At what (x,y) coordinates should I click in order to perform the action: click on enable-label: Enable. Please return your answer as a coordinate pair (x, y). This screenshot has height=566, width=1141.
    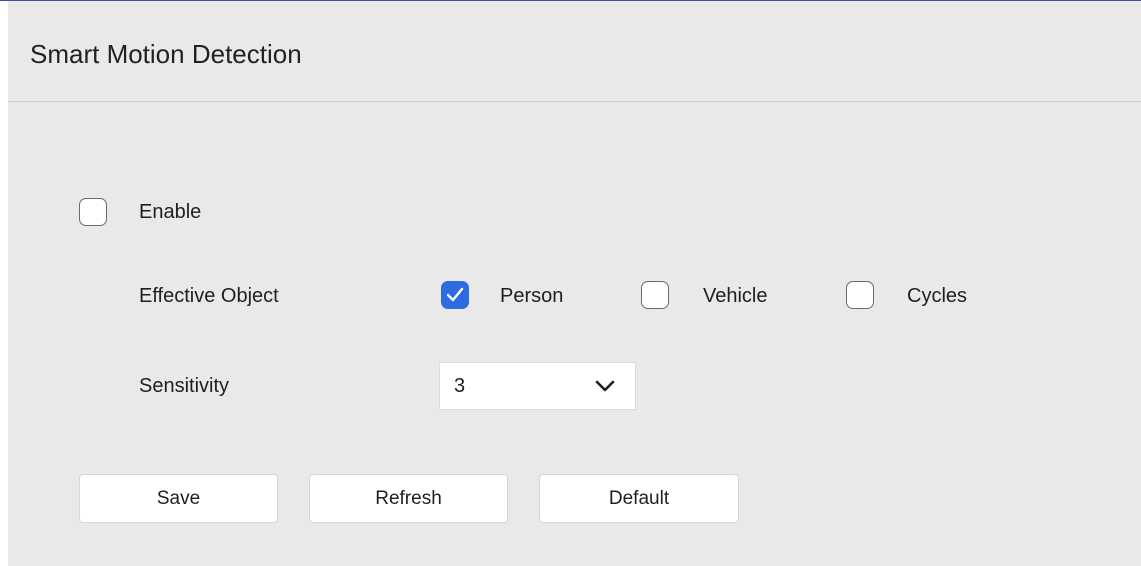
    Looking at the image, I should click on (170, 212).